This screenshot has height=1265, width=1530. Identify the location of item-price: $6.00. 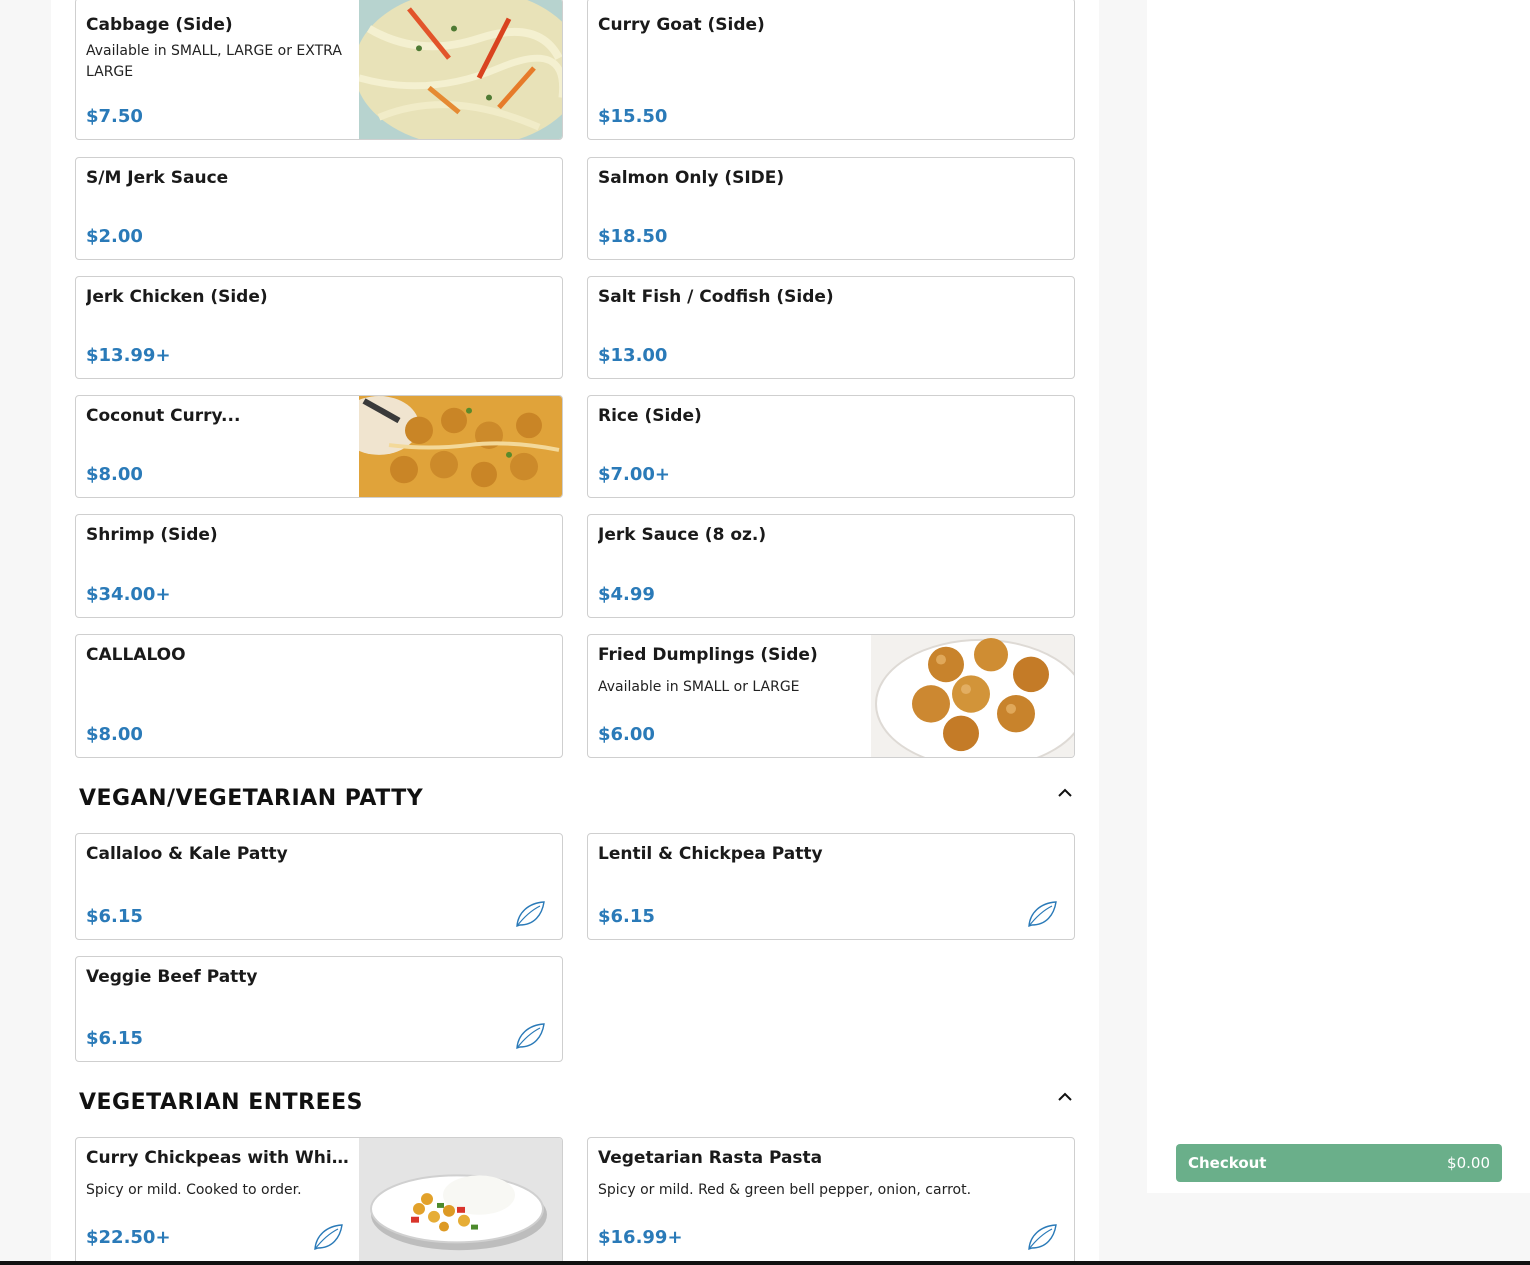
(626, 734).